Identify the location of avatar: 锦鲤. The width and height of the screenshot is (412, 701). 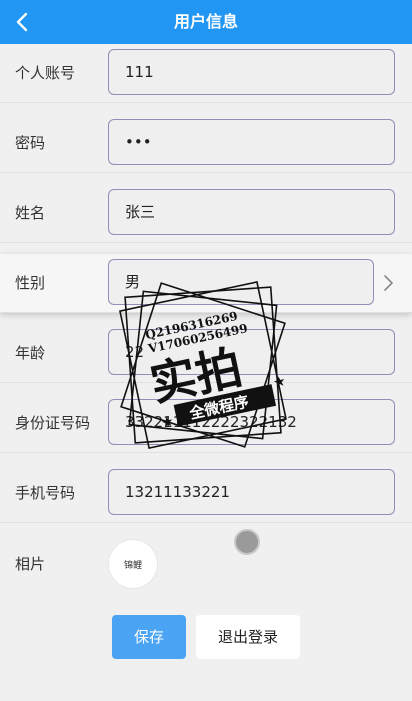
(133, 564).